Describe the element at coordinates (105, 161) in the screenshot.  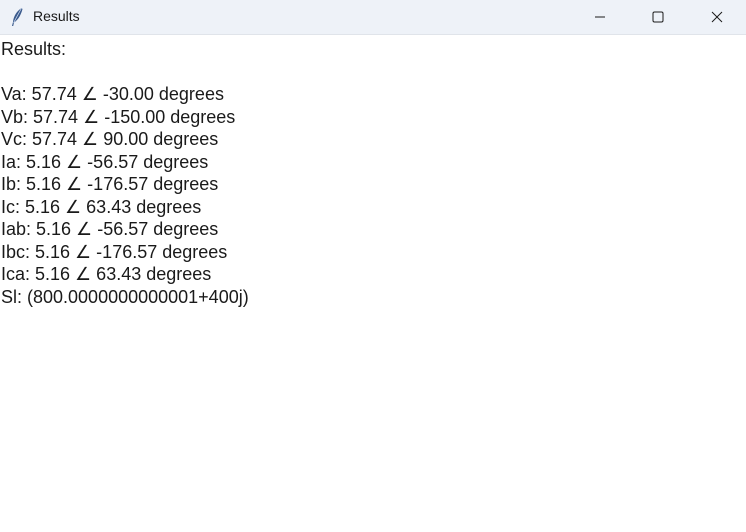
I see `result-line-ia: Ia: 5.16 ∠ -56.57 degrees` at that location.